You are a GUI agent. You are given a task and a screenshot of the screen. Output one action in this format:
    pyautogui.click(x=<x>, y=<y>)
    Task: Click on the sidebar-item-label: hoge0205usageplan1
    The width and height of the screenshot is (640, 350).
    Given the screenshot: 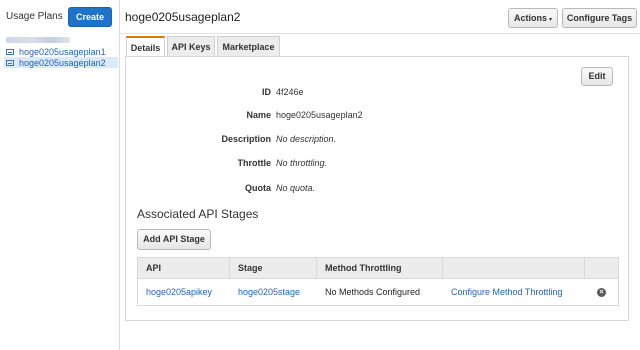 What is the action you would take?
    pyautogui.click(x=62, y=51)
    